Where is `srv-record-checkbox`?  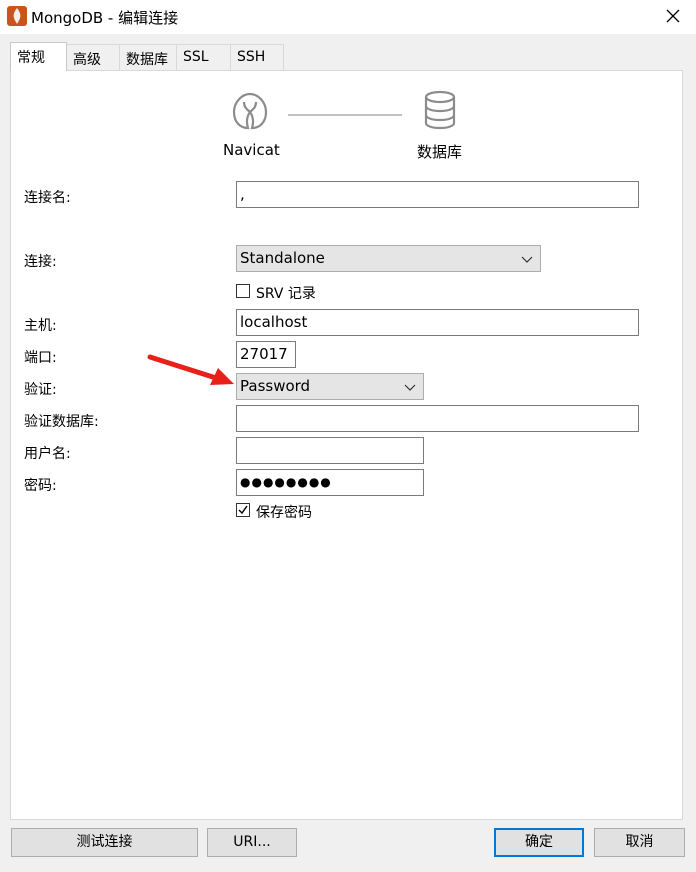
srv-record-checkbox is located at coordinates (243, 291).